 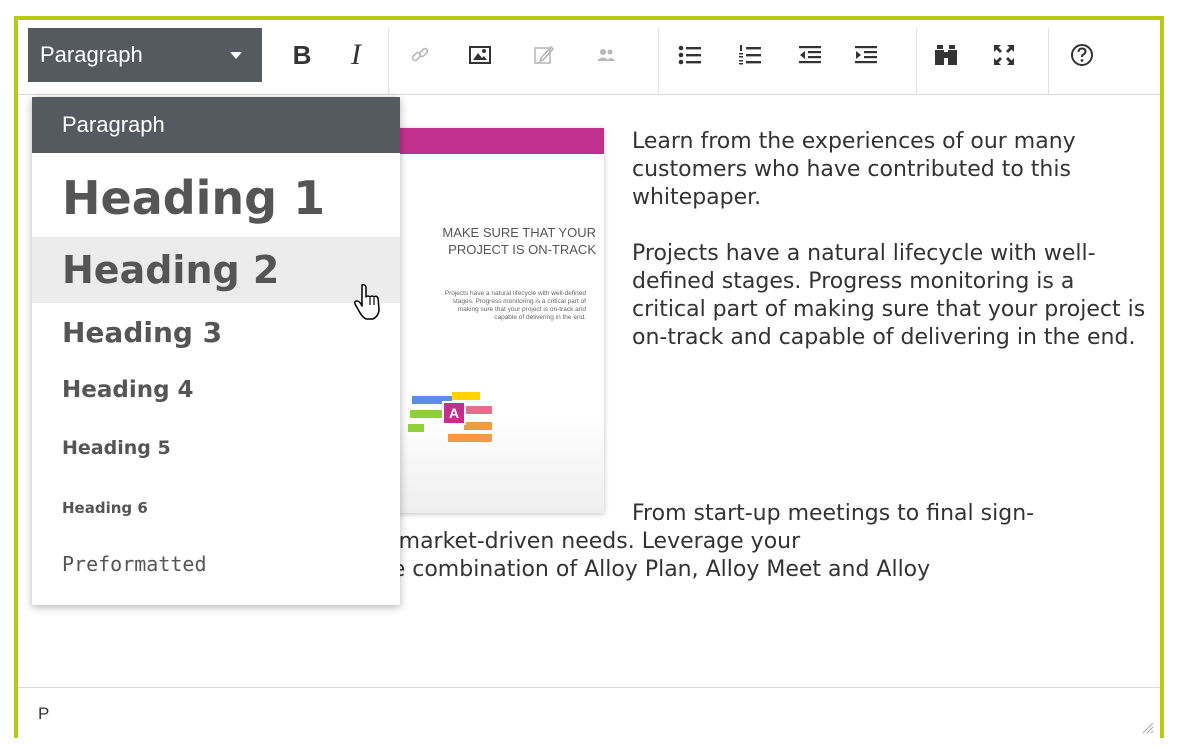 What do you see at coordinates (493, 241) in the screenshot?
I see `image-title: MAKE SURE THAT YOUR PROJECT IS ON-TRACK` at bounding box center [493, 241].